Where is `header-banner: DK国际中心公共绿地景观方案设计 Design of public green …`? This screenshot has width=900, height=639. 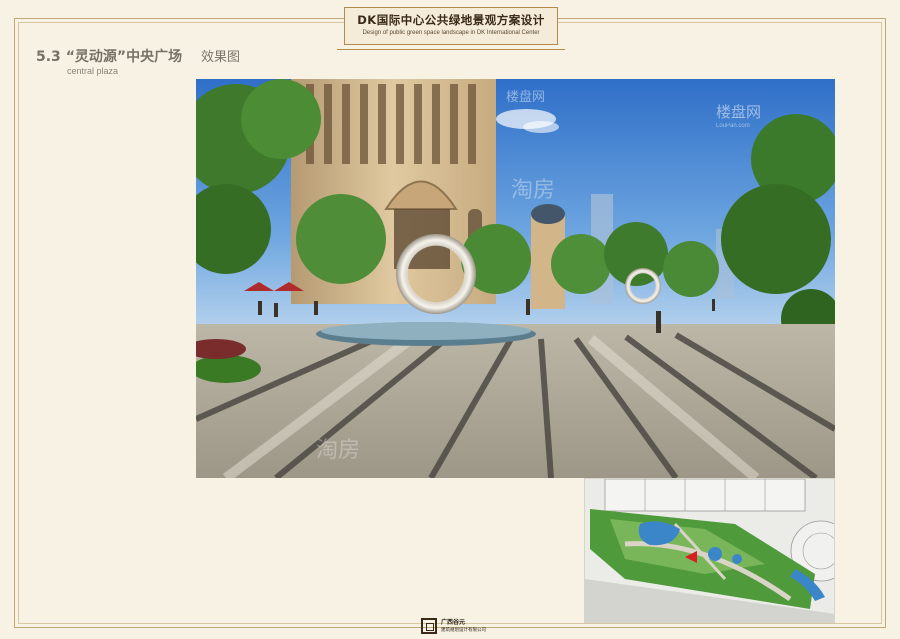
header-banner: DK国际中心公共绿地景观方案设计 Design of public green … is located at coordinates (451, 28).